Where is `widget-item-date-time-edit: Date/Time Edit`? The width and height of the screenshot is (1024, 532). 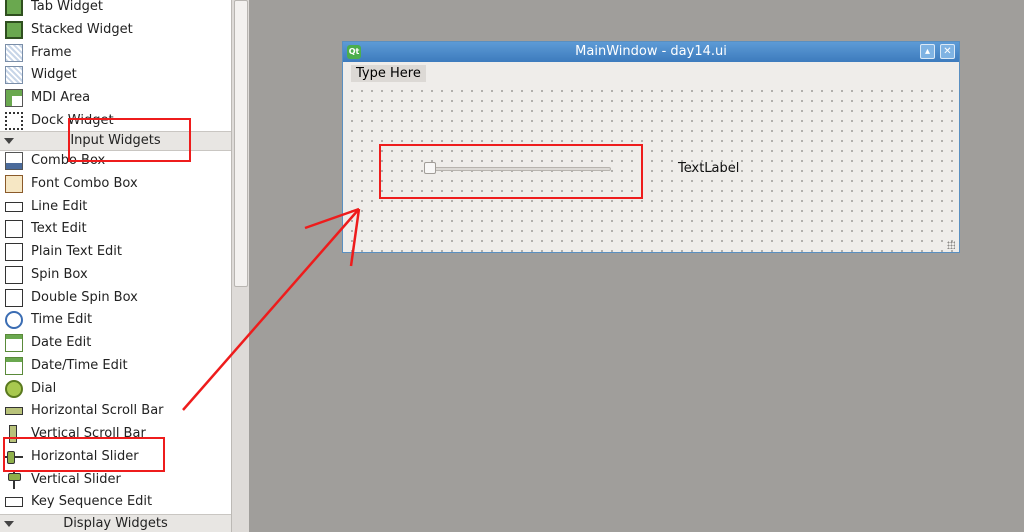 widget-item-date-time-edit: Date/Time Edit is located at coordinates (115, 366).